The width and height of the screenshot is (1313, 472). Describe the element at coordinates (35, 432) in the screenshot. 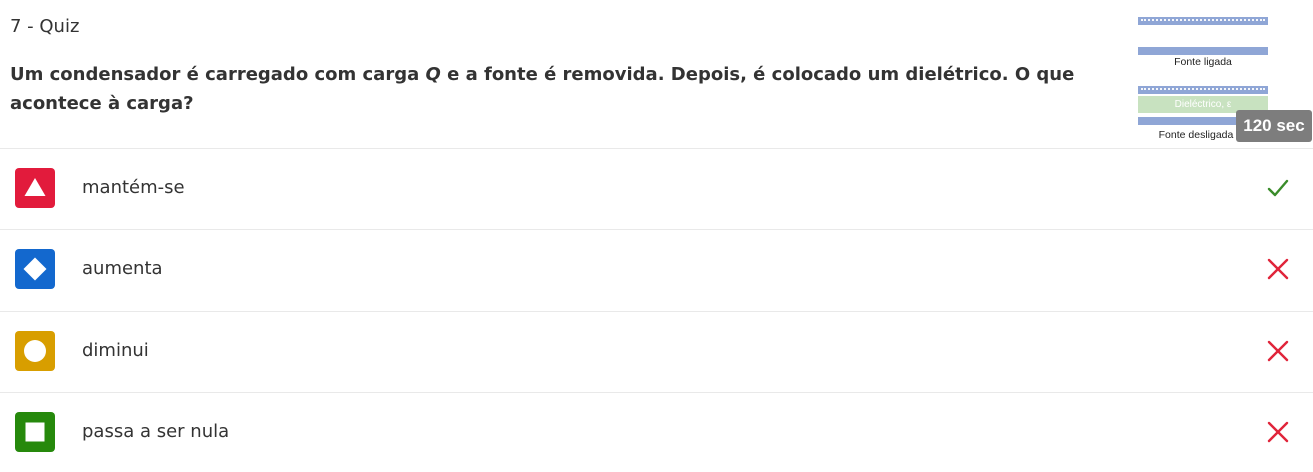

I see `square-icon` at that location.